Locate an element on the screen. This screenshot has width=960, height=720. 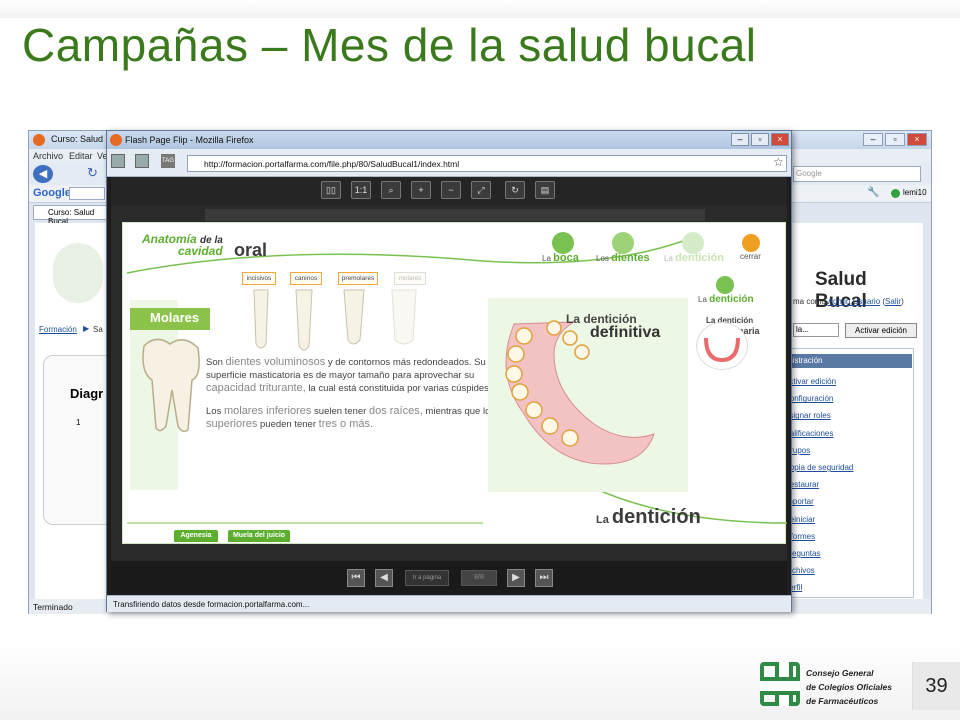
user-line: ma como Admin Usuario (Salir) is located at coordinates (848, 301).